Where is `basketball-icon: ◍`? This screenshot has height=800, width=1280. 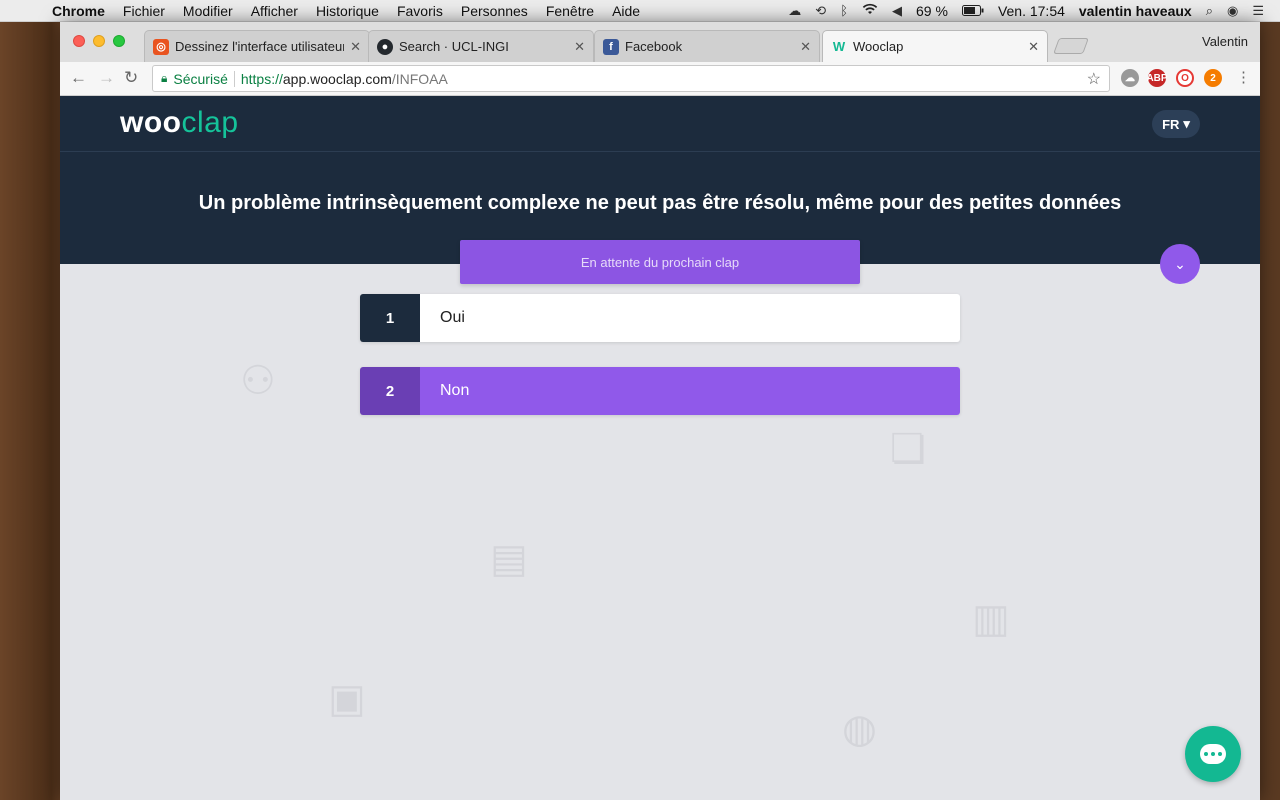 basketball-icon: ◍ is located at coordinates (859, 729).